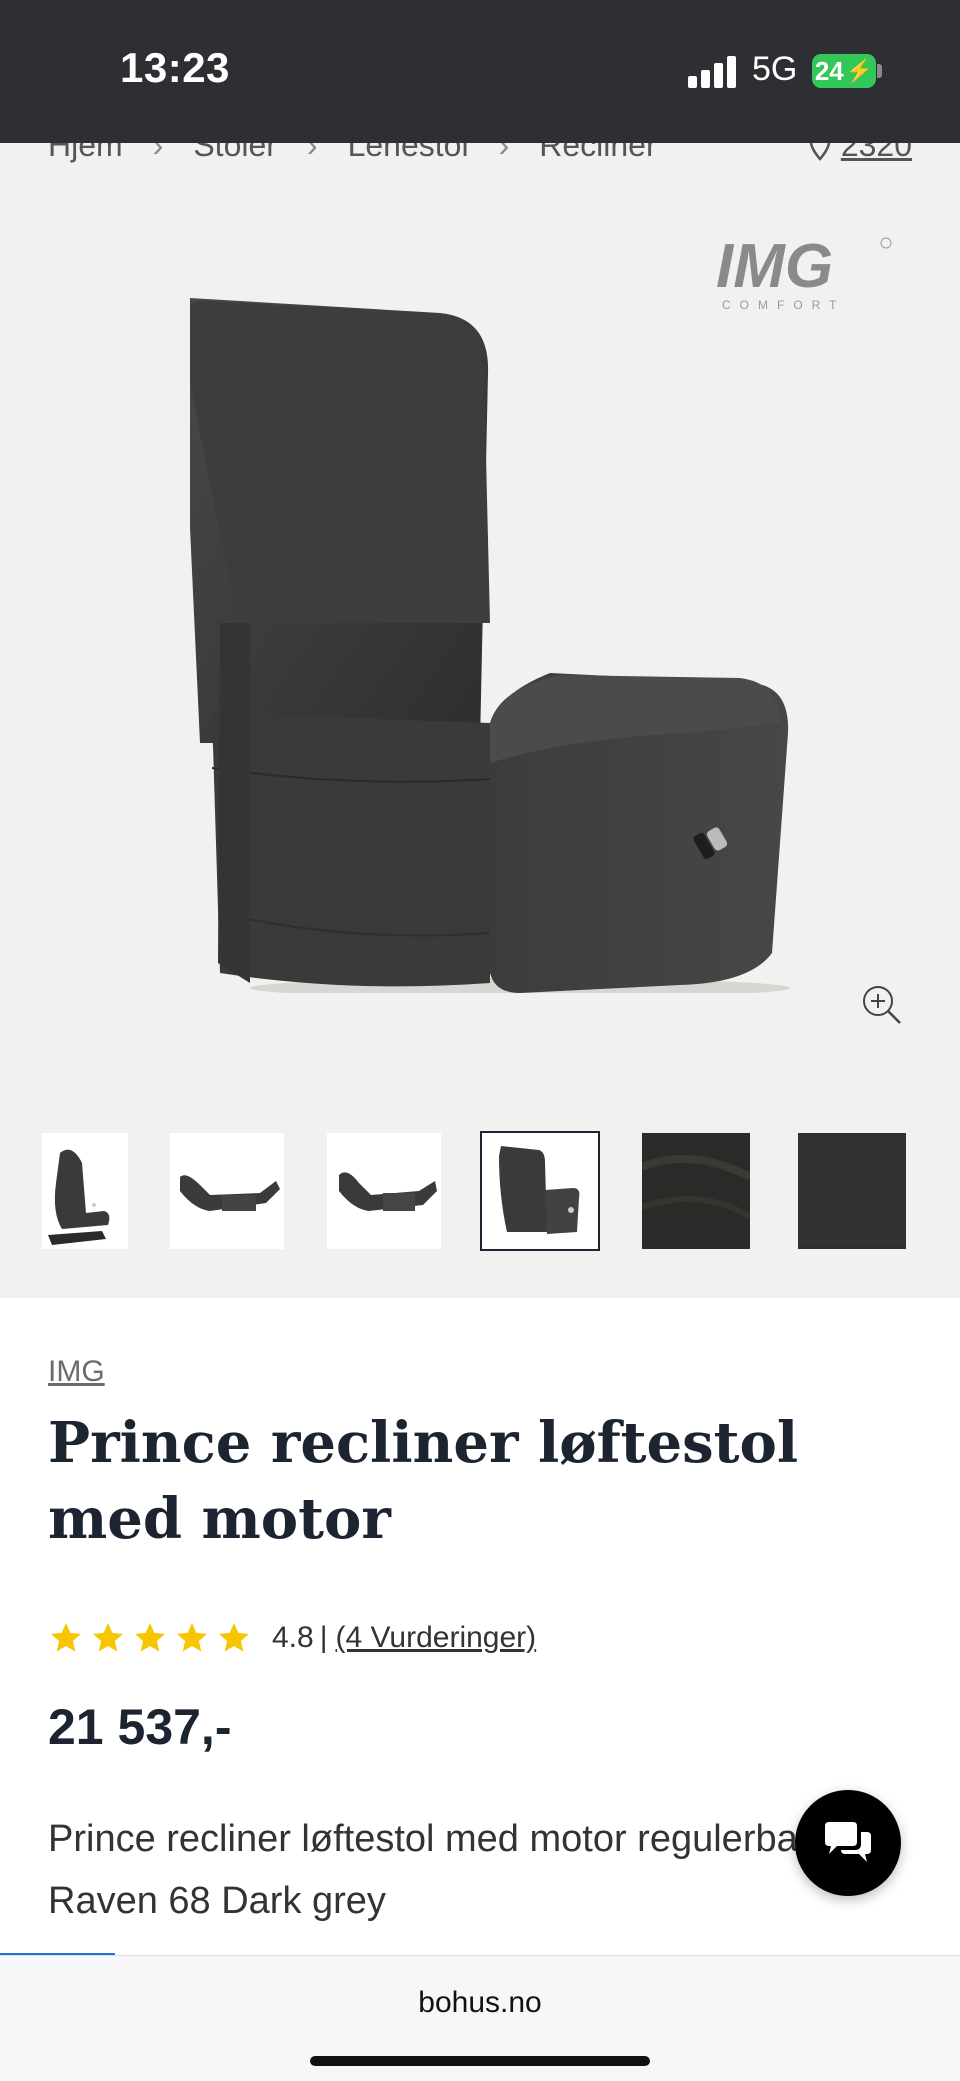  I want to click on breadcrumb-item-home: Hjem, so click(85, 153).